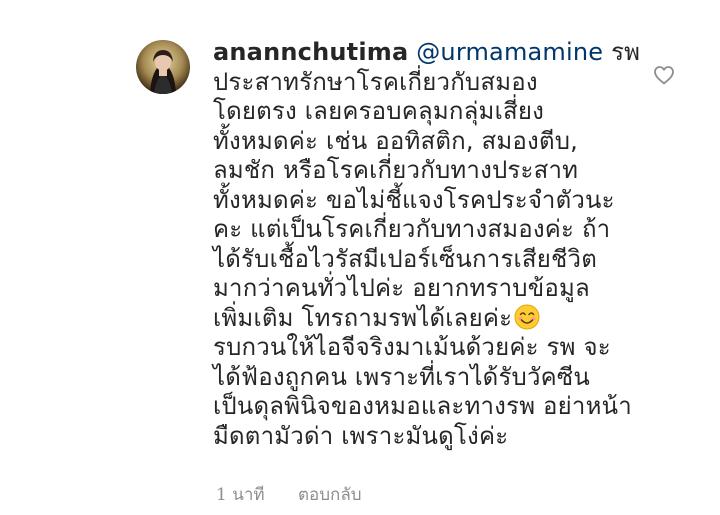  I want to click on username-link: anannchutima, so click(310, 52).